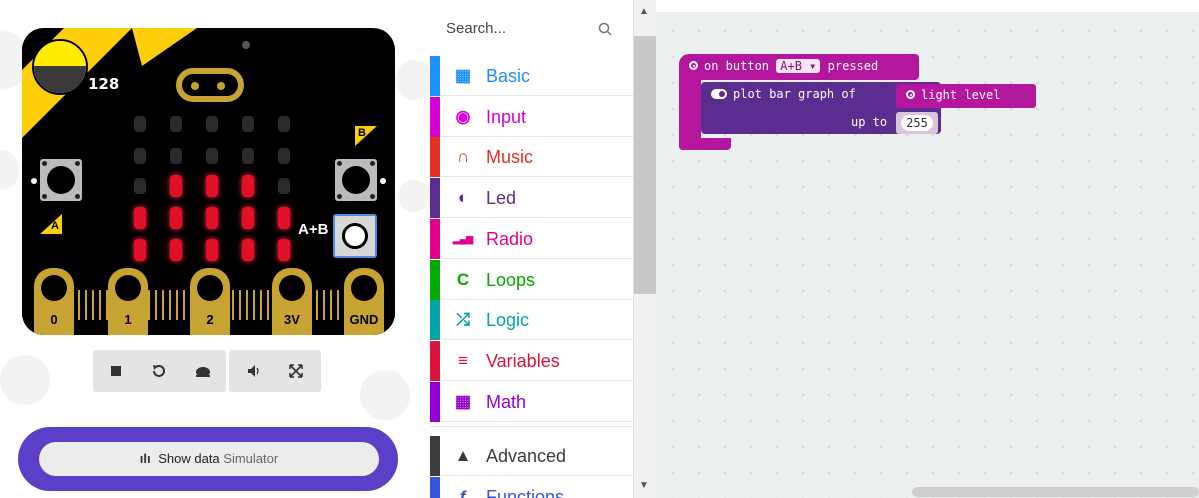 Image resolution: width=1199 pixels, height=498 pixels. What do you see at coordinates (737, 66) in the screenshot?
I see `event-prefix: on button` at bounding box center [737, 66].